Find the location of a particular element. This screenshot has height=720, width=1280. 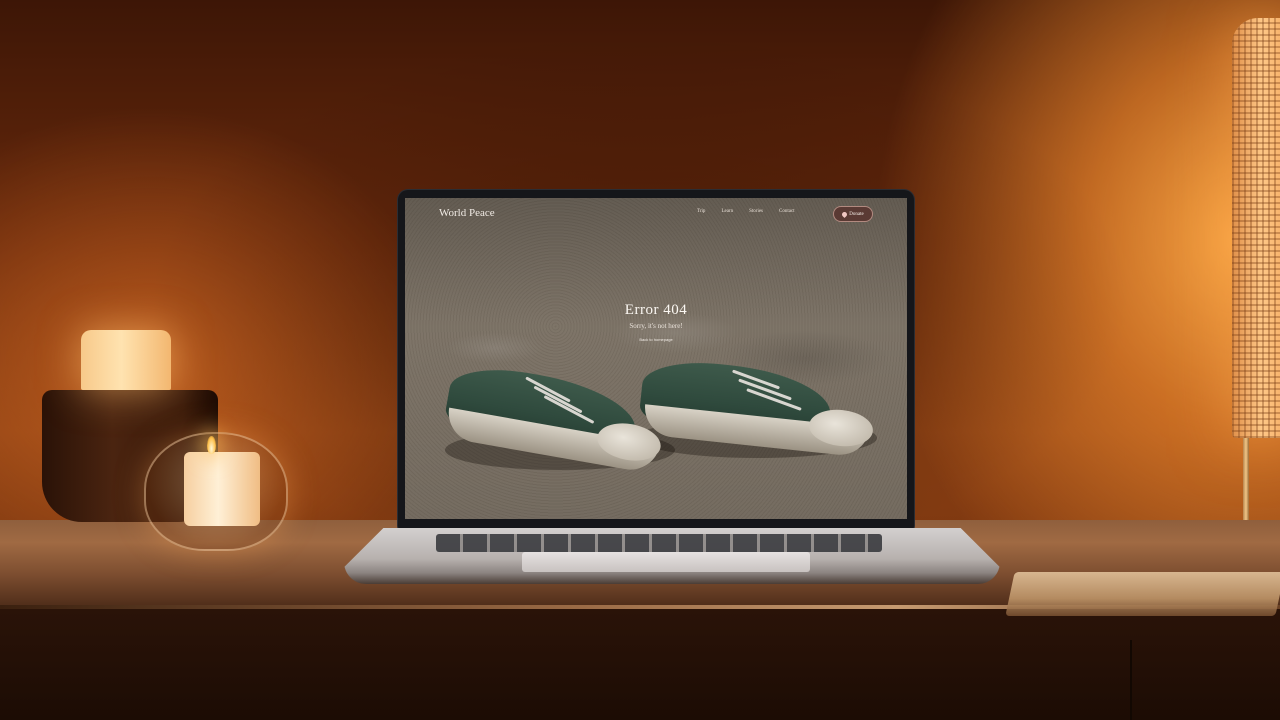

flame-icon is located at coordinates (211, 445).